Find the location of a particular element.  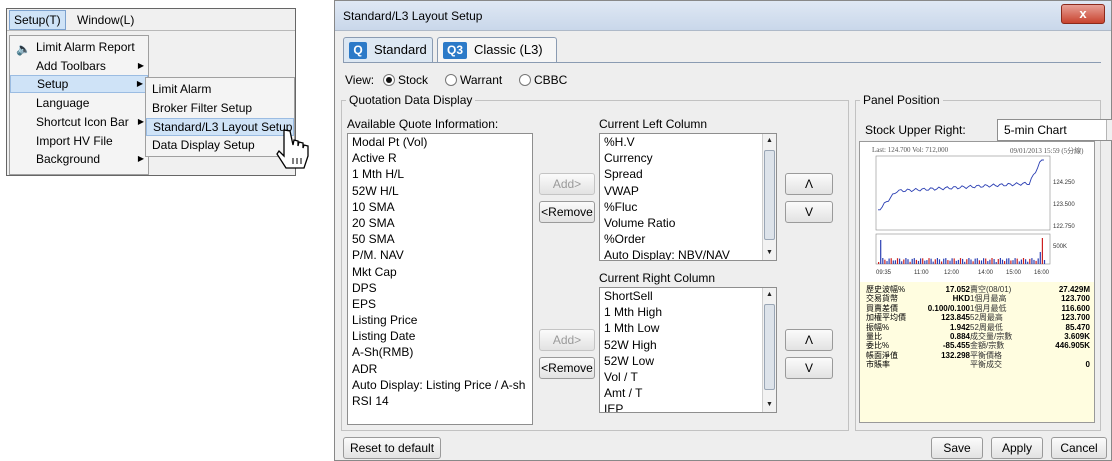

add-left-button: Add> is located at coordinates (567, 184).